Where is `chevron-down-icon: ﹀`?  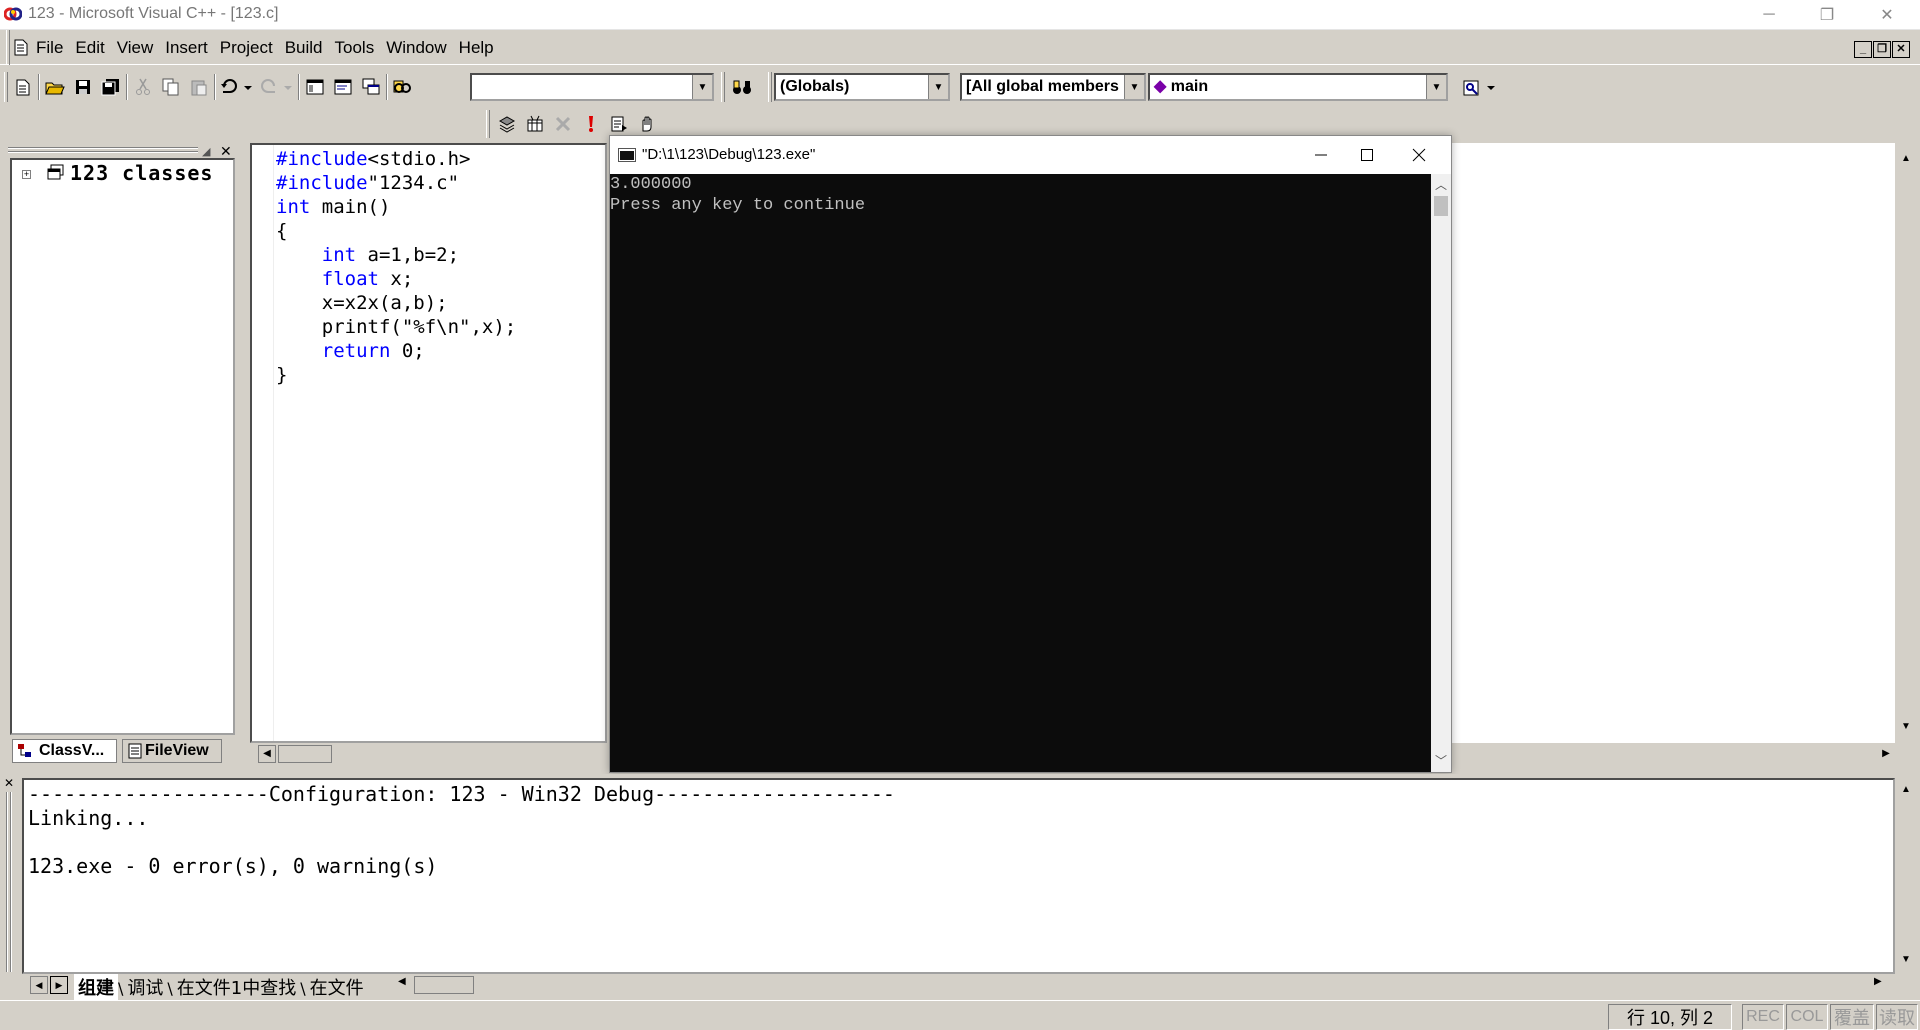 chevron-down-icon: ﹀ is located at coordinates (1441, 760).